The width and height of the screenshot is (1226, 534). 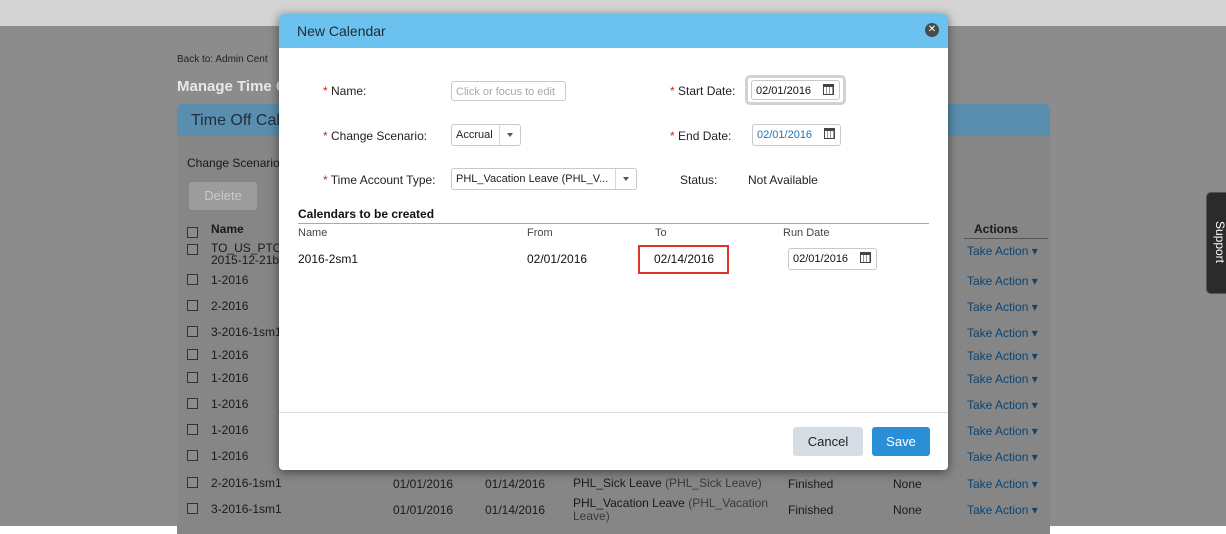 I want to click on panel-title: Time Off Cale, so click(x=240, y=120).